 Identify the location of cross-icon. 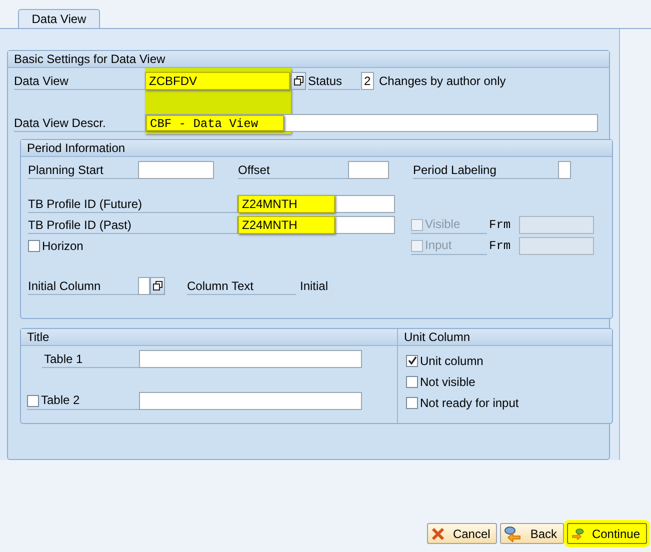
(437, 533).